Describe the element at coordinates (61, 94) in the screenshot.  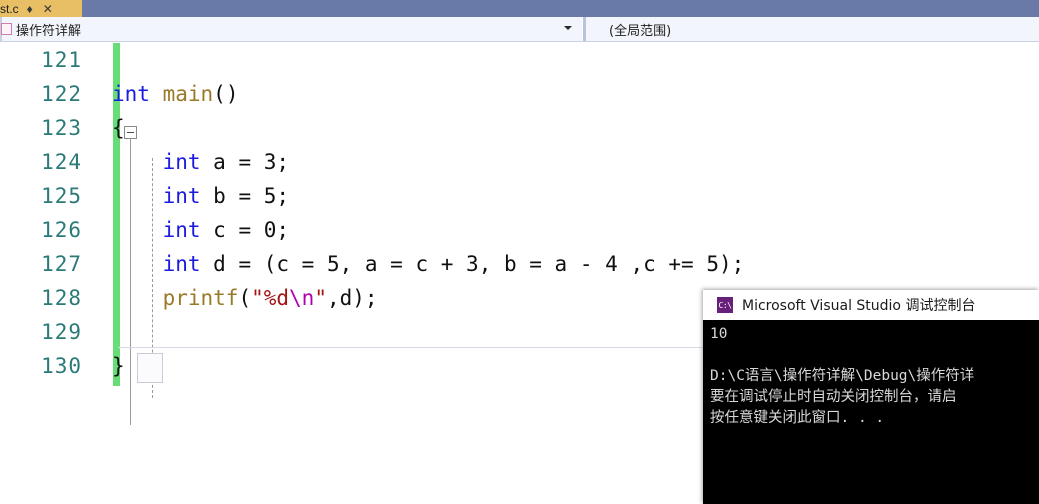
I see `line-number: 122` at that location.